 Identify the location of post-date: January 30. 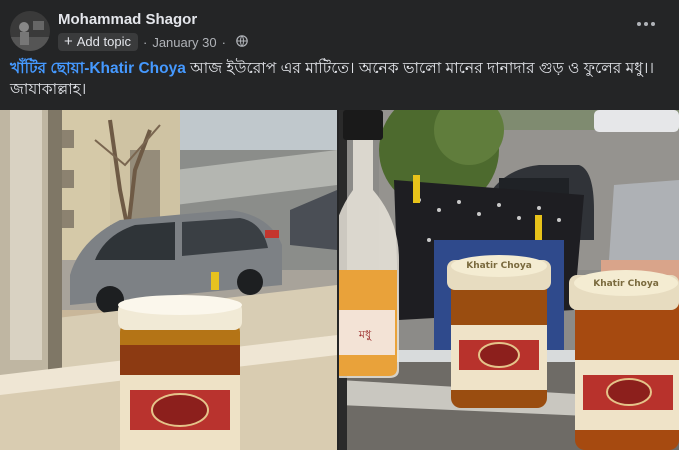
(184, 42).